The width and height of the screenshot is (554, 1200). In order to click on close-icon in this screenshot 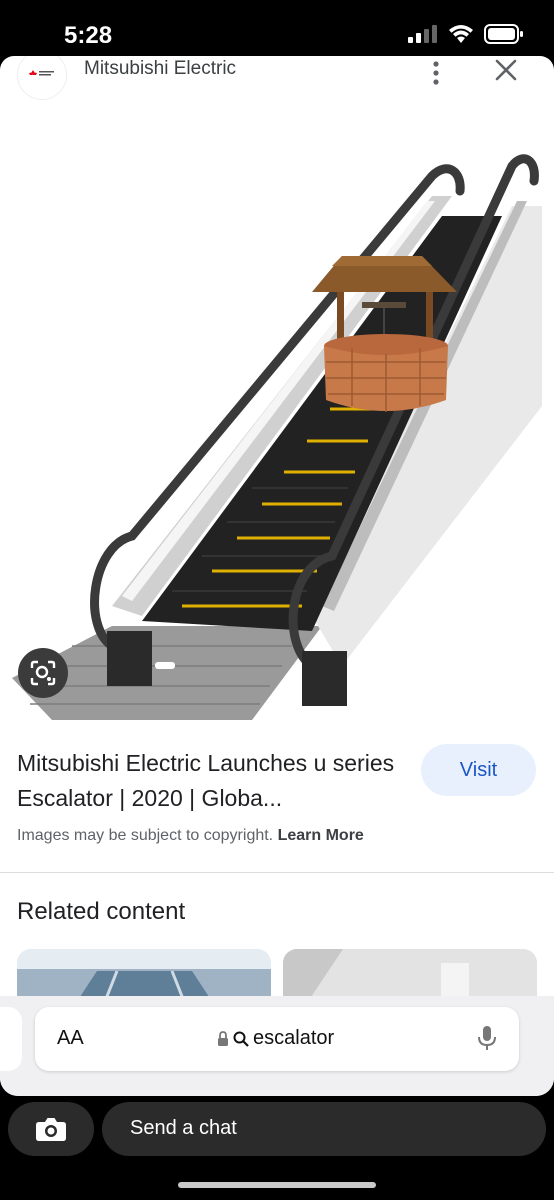, I will do `click(506, 70)`.